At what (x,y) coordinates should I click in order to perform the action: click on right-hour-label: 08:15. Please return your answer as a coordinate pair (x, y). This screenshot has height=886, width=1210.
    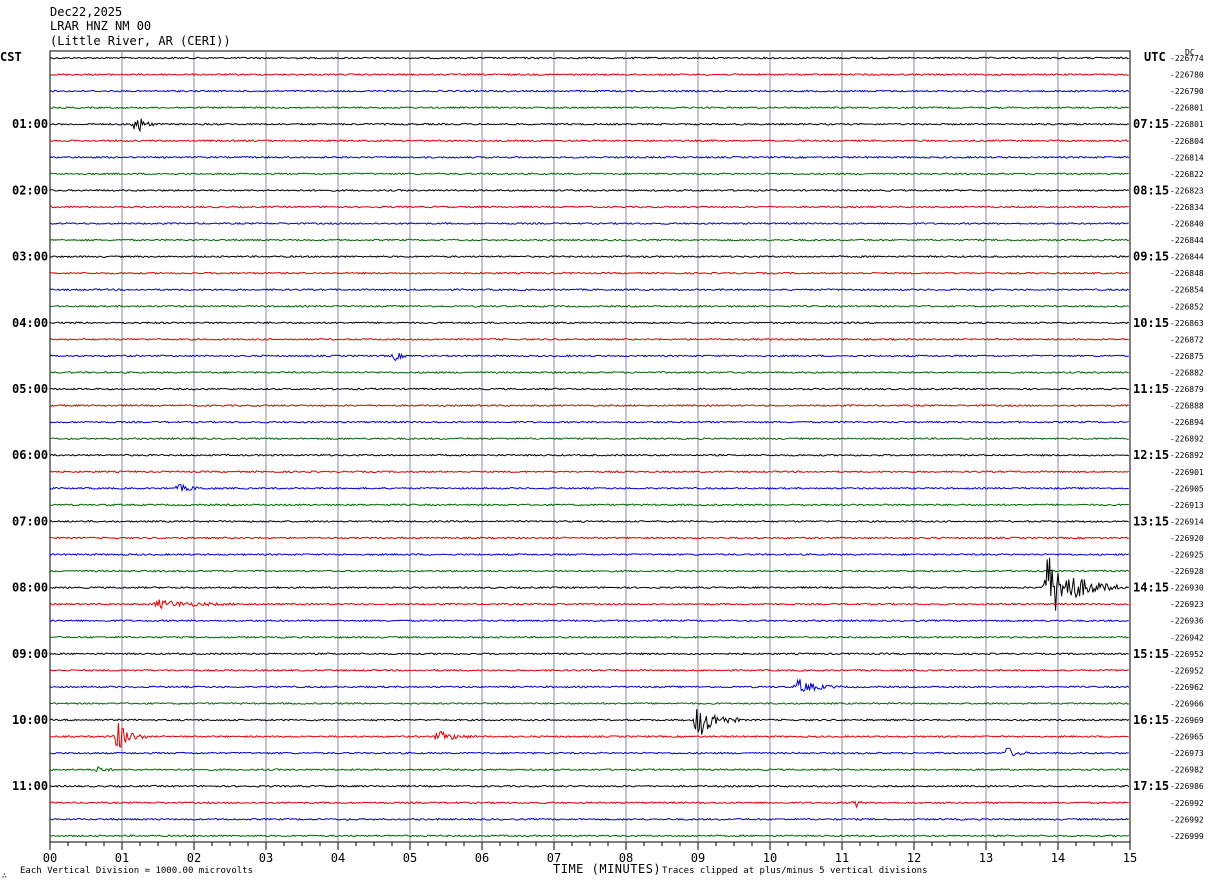
    Looking at the image, I should click on (1151, 190).